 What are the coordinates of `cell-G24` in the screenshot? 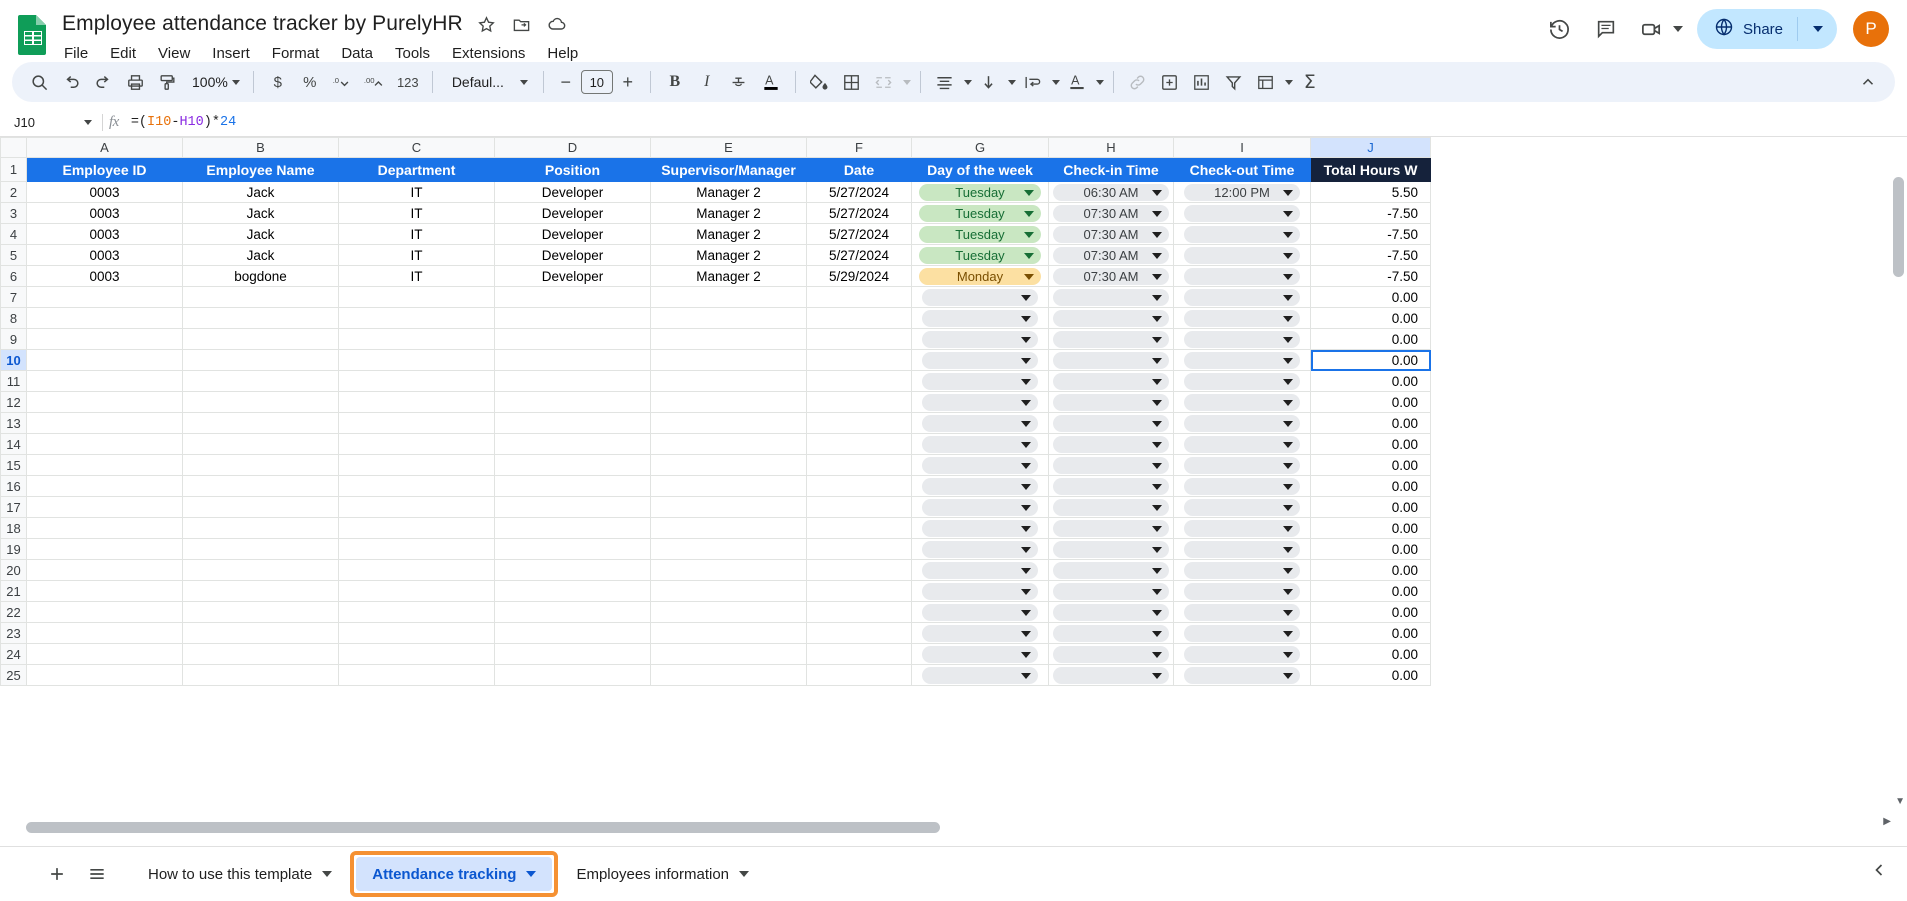 It's located at (980, 654).